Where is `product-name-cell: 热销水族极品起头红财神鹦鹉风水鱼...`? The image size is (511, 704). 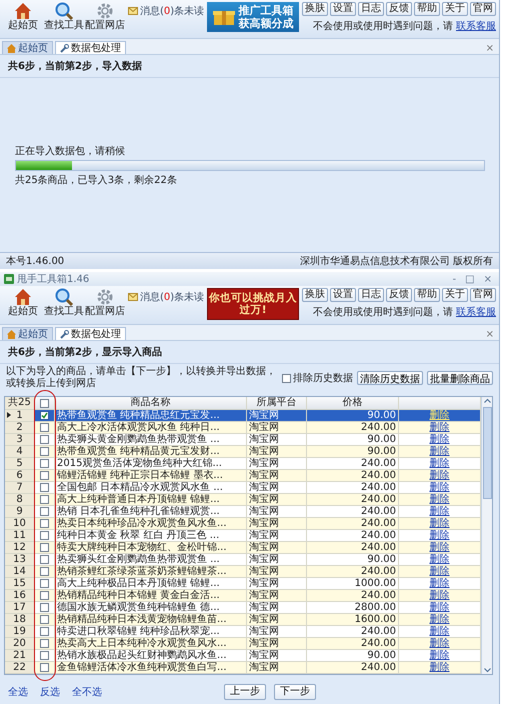 product-name-cell: 热销水族极品起头红财神鹦鹉风水鱼... is located at coordinates (142, 655).